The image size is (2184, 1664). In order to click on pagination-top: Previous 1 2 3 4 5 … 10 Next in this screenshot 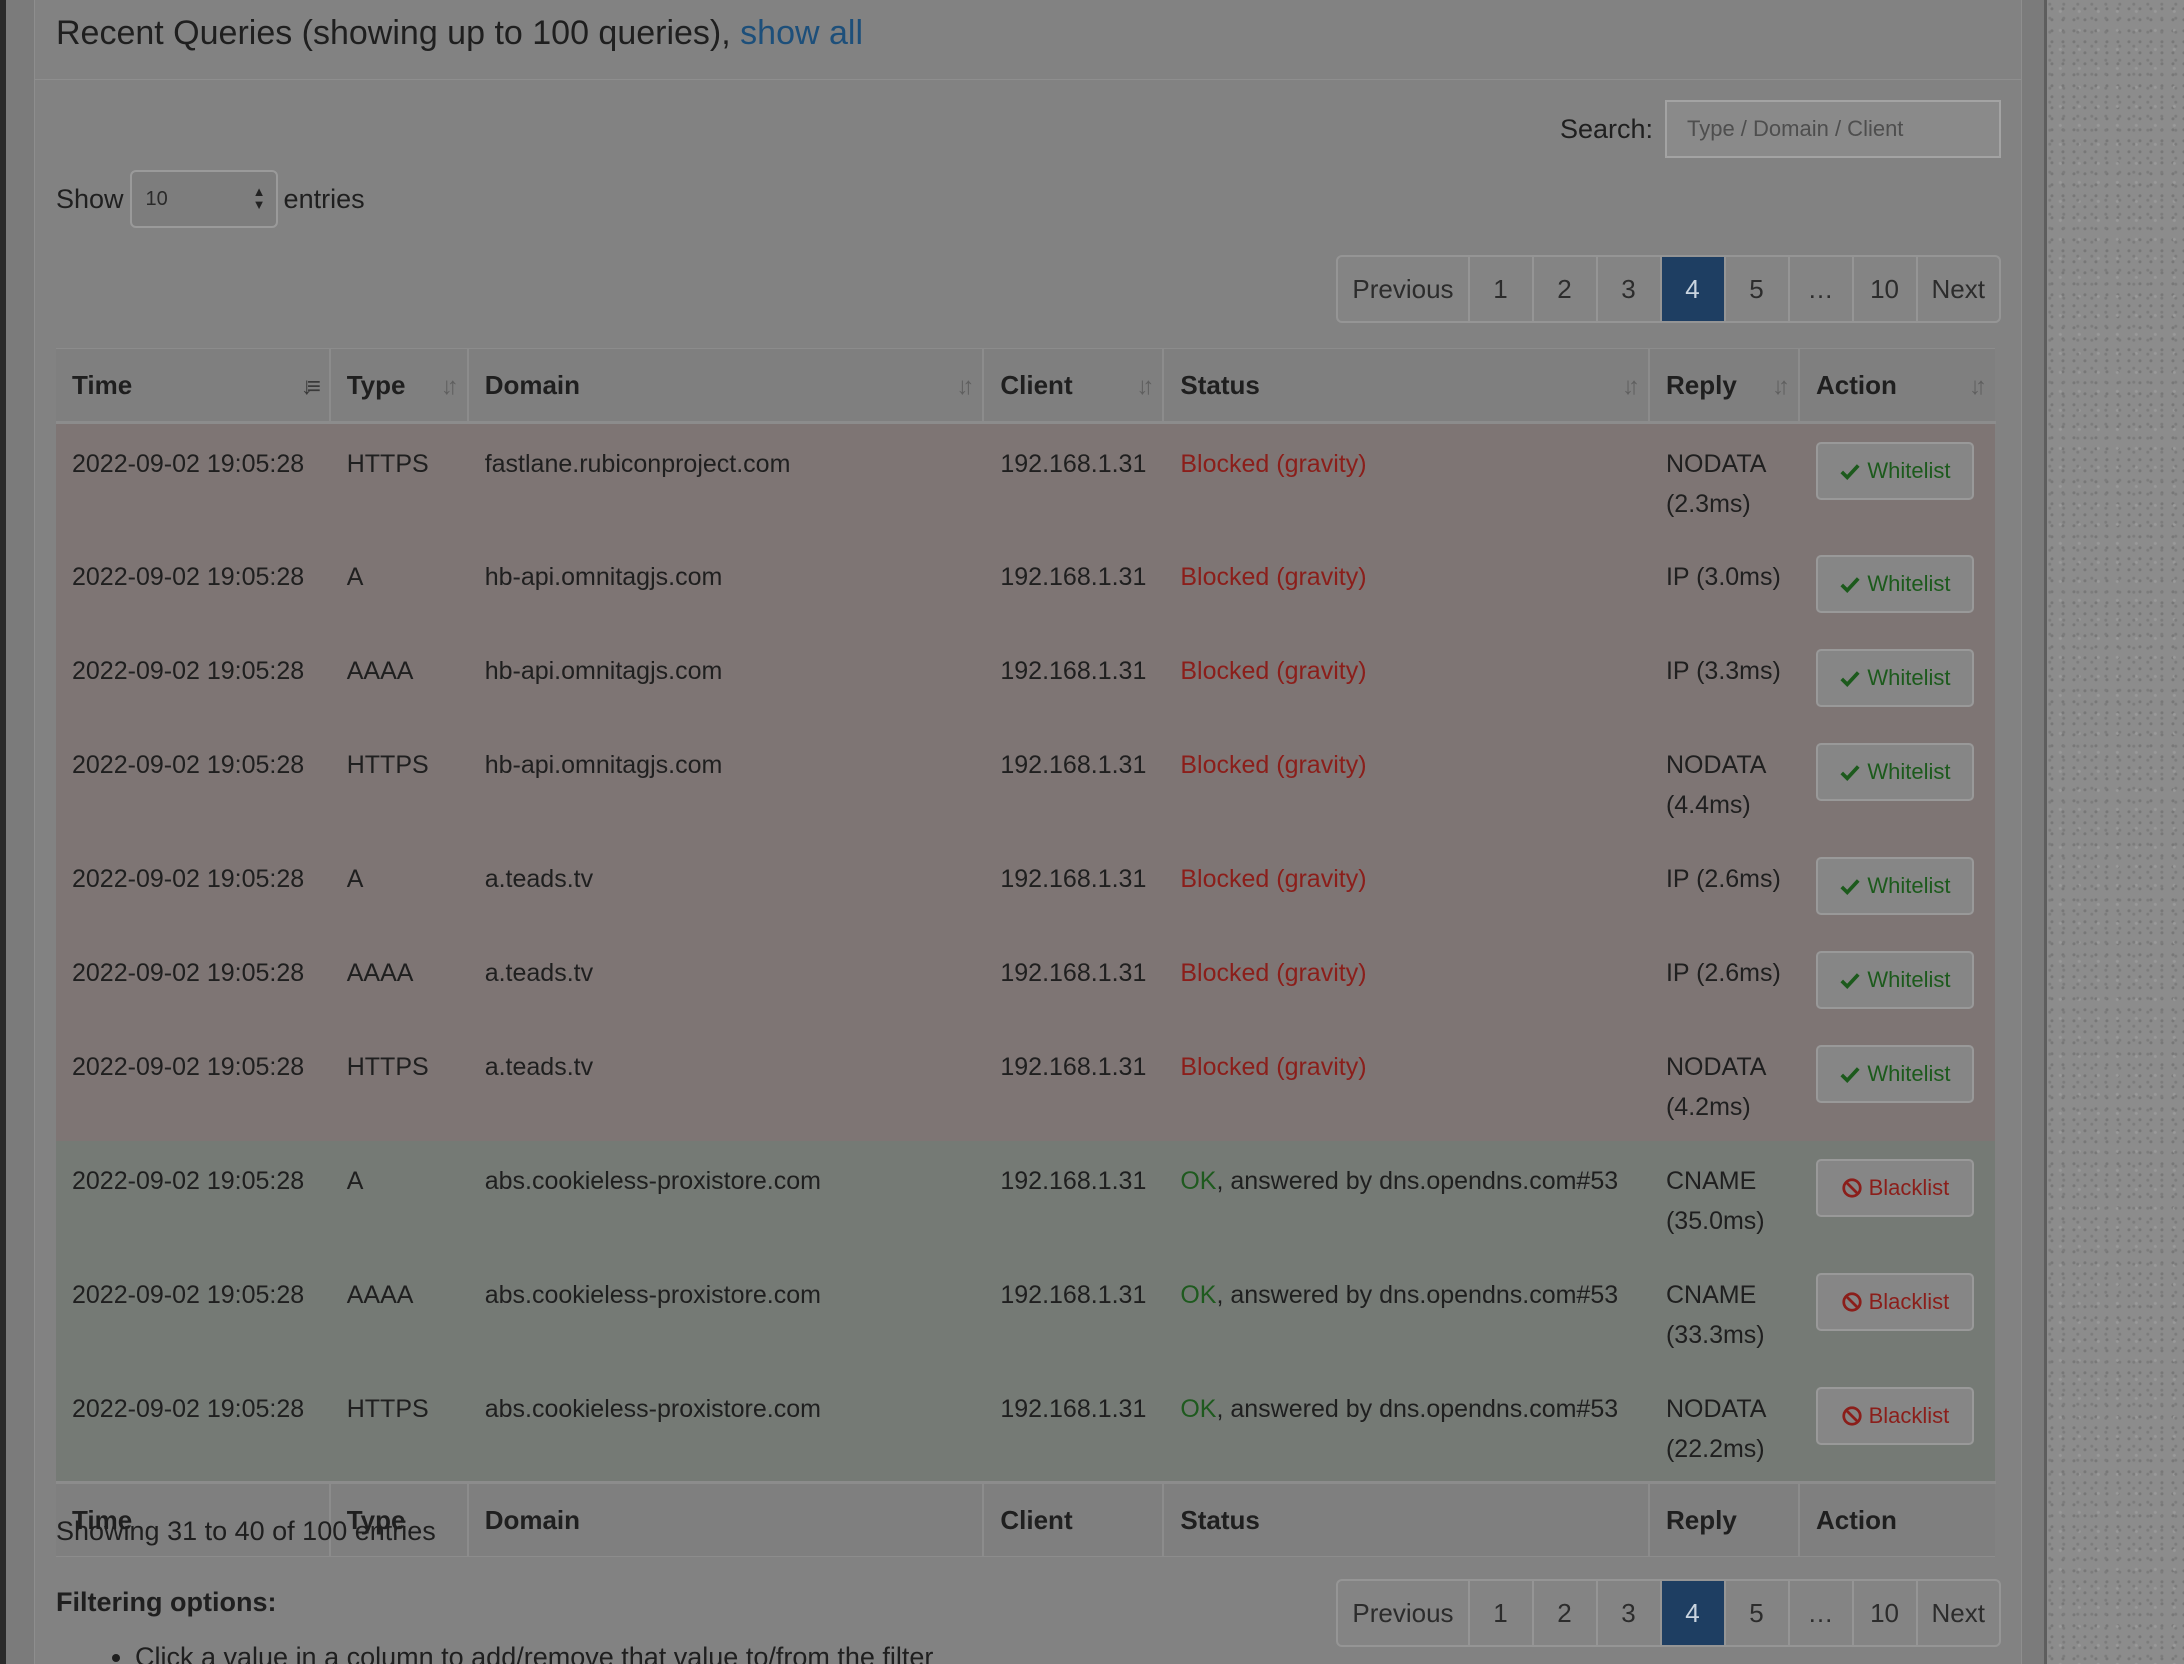, I will do `click(1668, 289)`.